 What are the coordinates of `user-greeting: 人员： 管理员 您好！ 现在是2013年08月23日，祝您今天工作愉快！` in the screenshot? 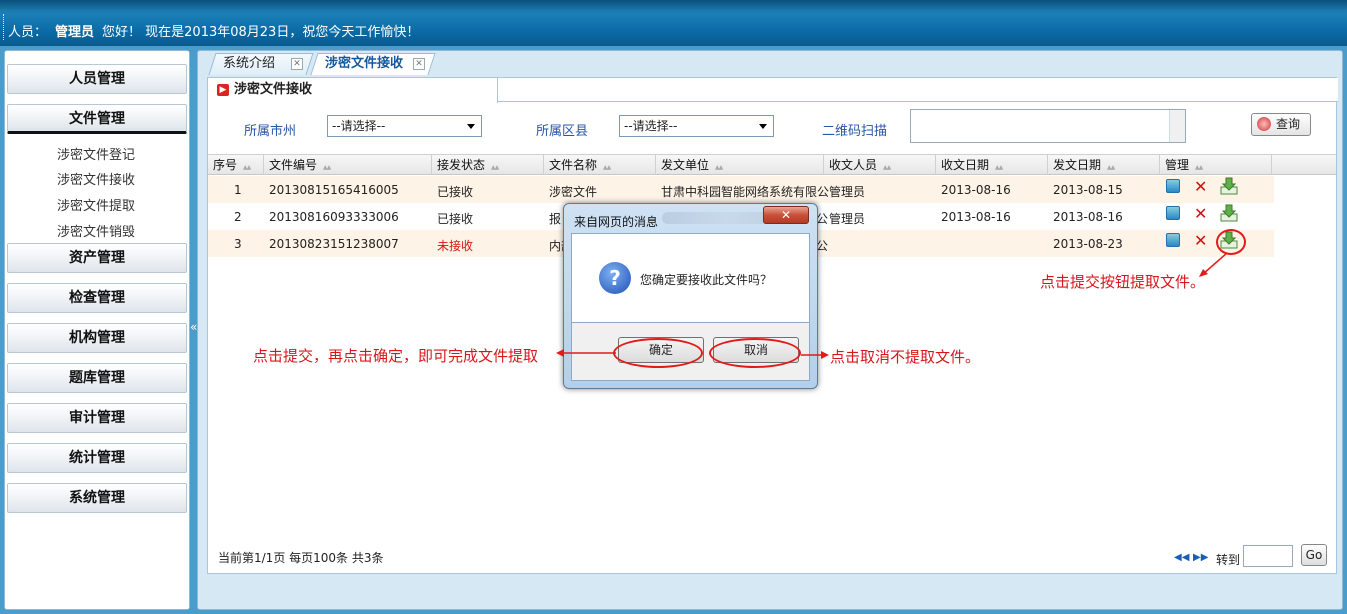 It's located at (213, 30).